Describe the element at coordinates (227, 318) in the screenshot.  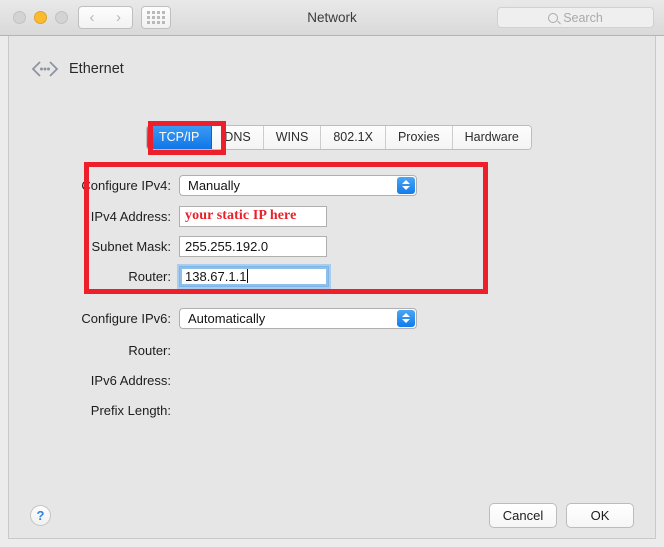
I see `configure-ipv6-value: Automatically` at that location.